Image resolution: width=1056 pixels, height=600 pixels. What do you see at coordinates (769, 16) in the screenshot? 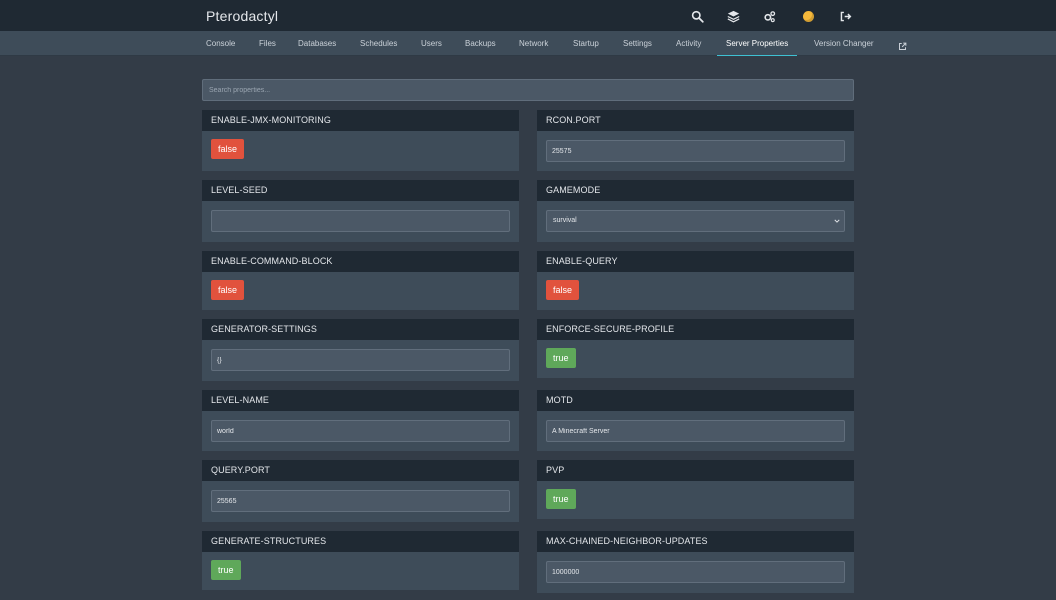
I see `cogs-icon` at bounding box center [769, 16].